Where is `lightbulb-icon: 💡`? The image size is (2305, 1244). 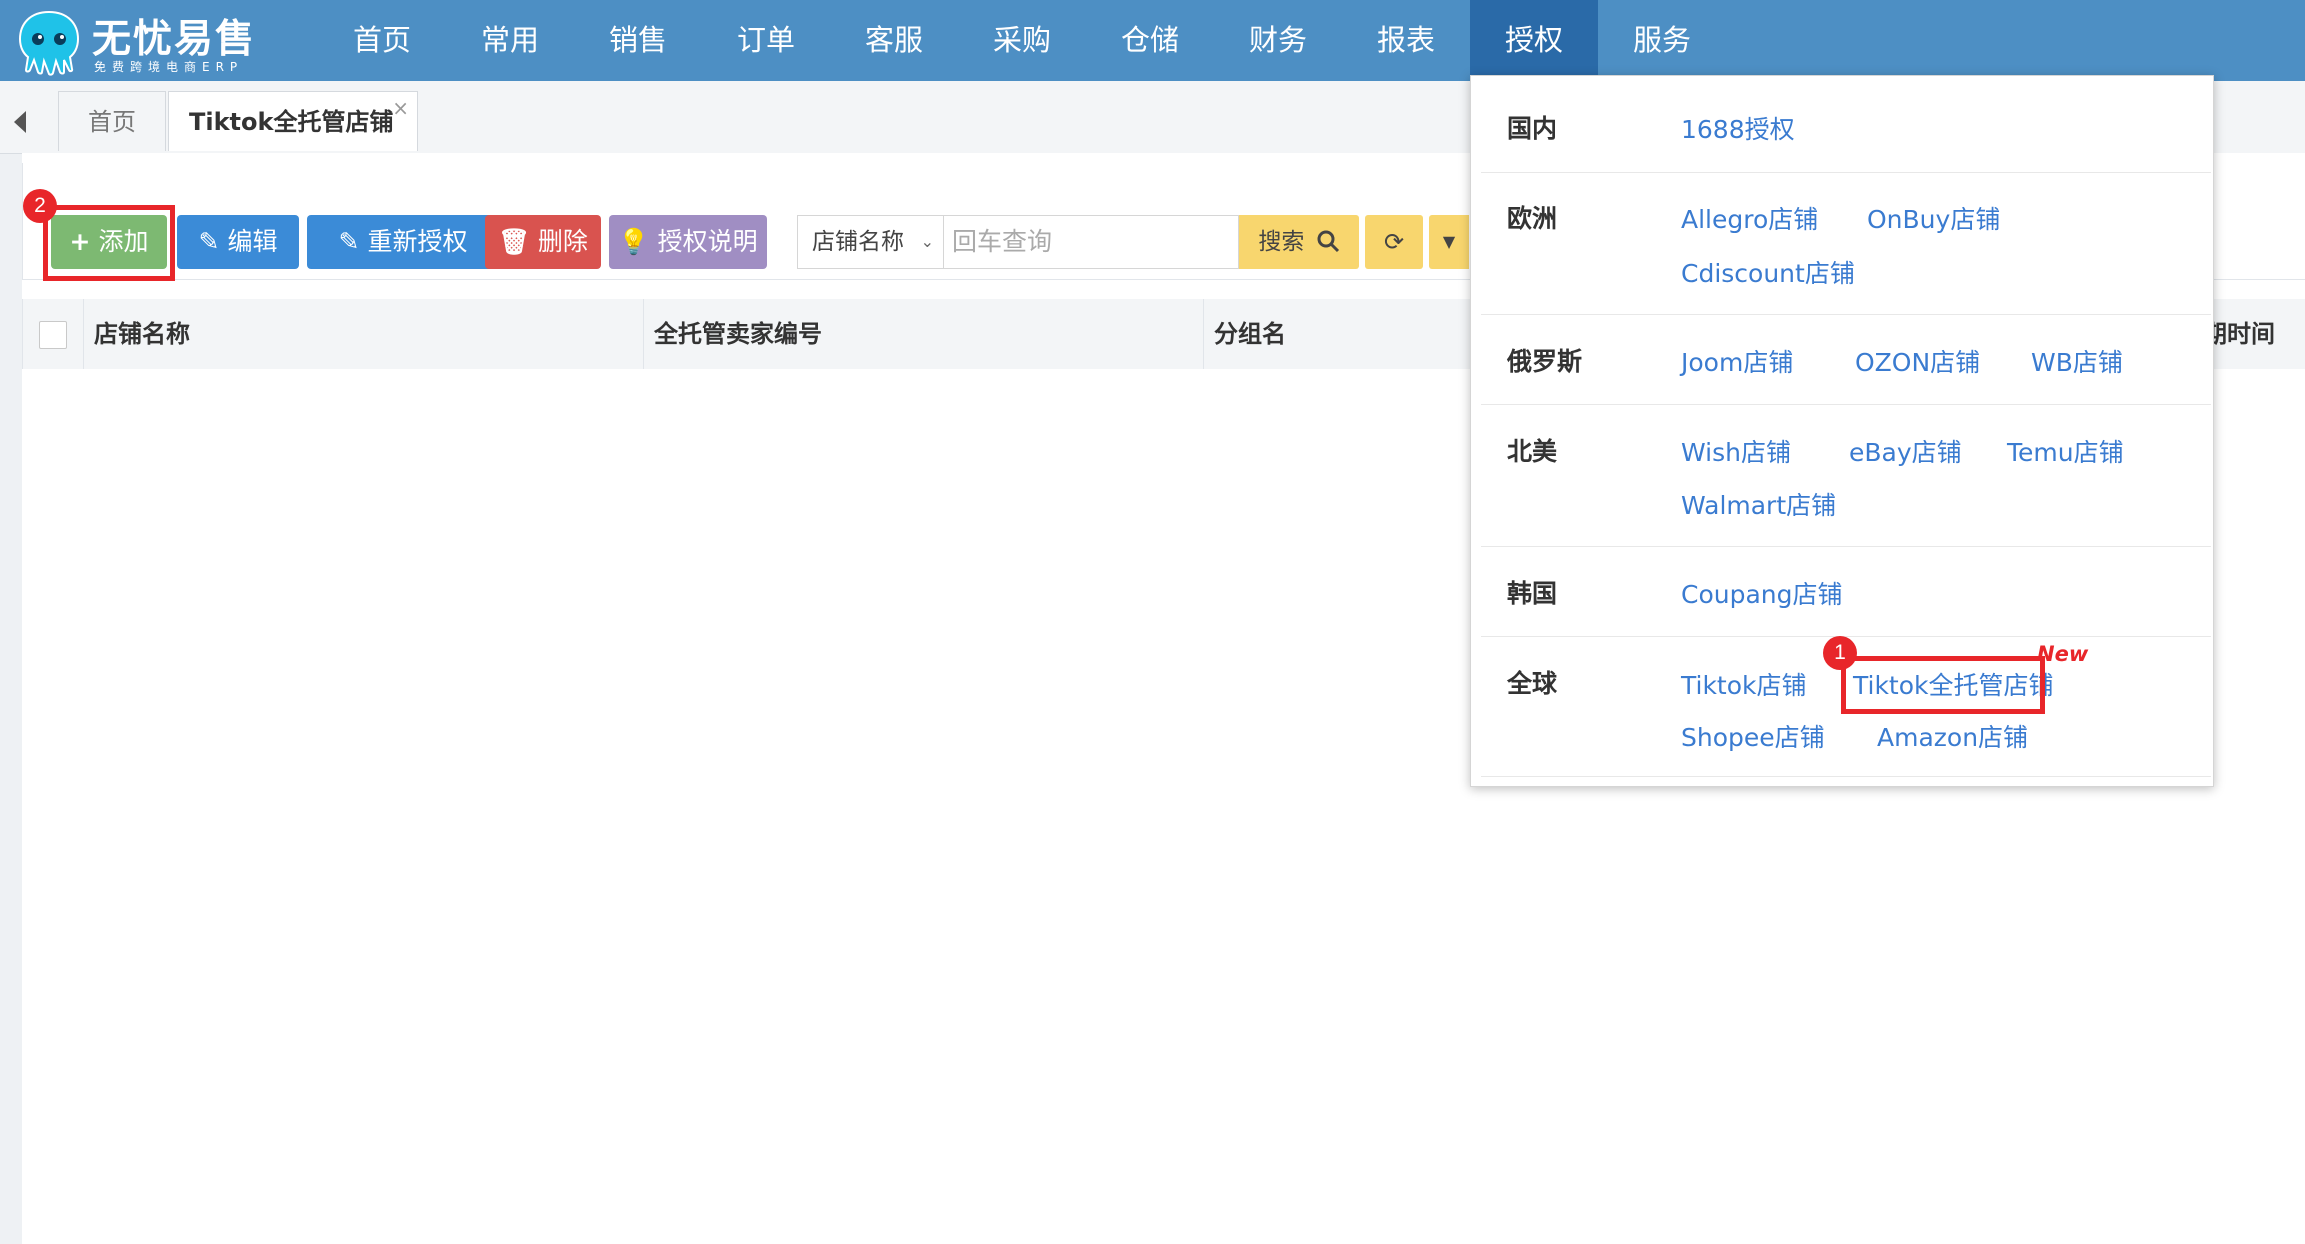
lightbulb-icon: 💡 is located at coordinates (634, 241).